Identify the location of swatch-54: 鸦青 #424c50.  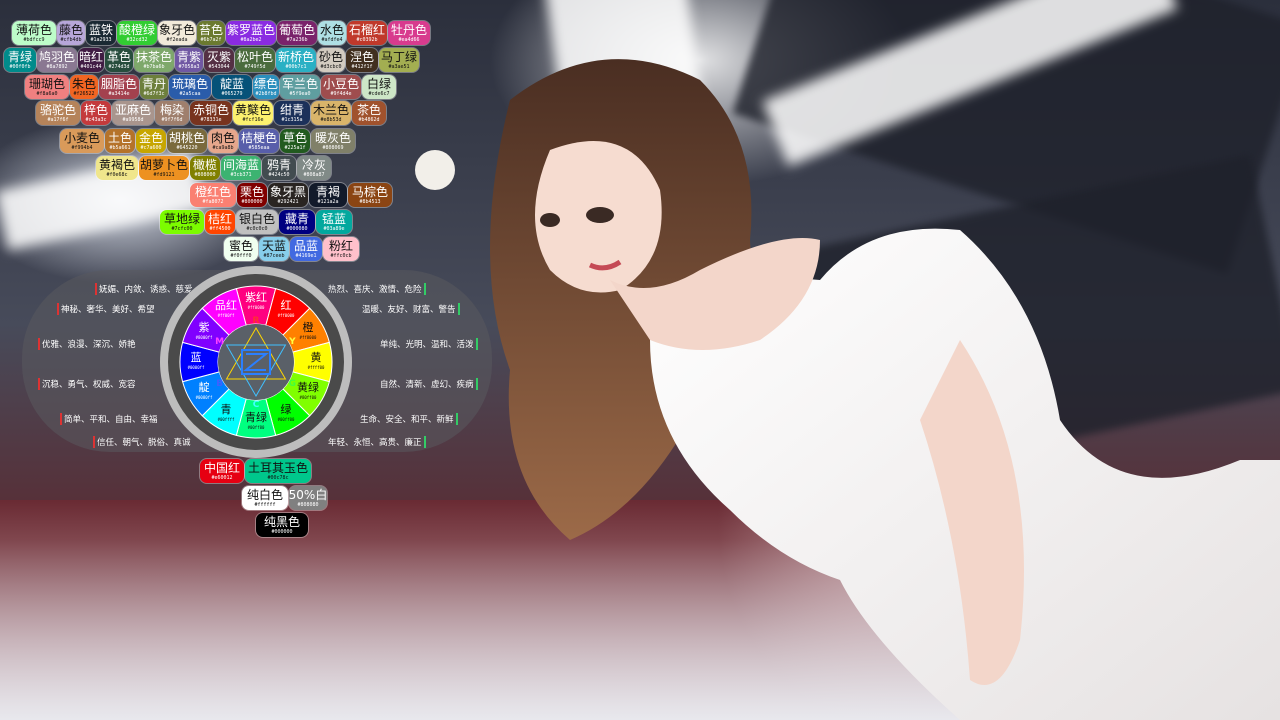
(279, 168).